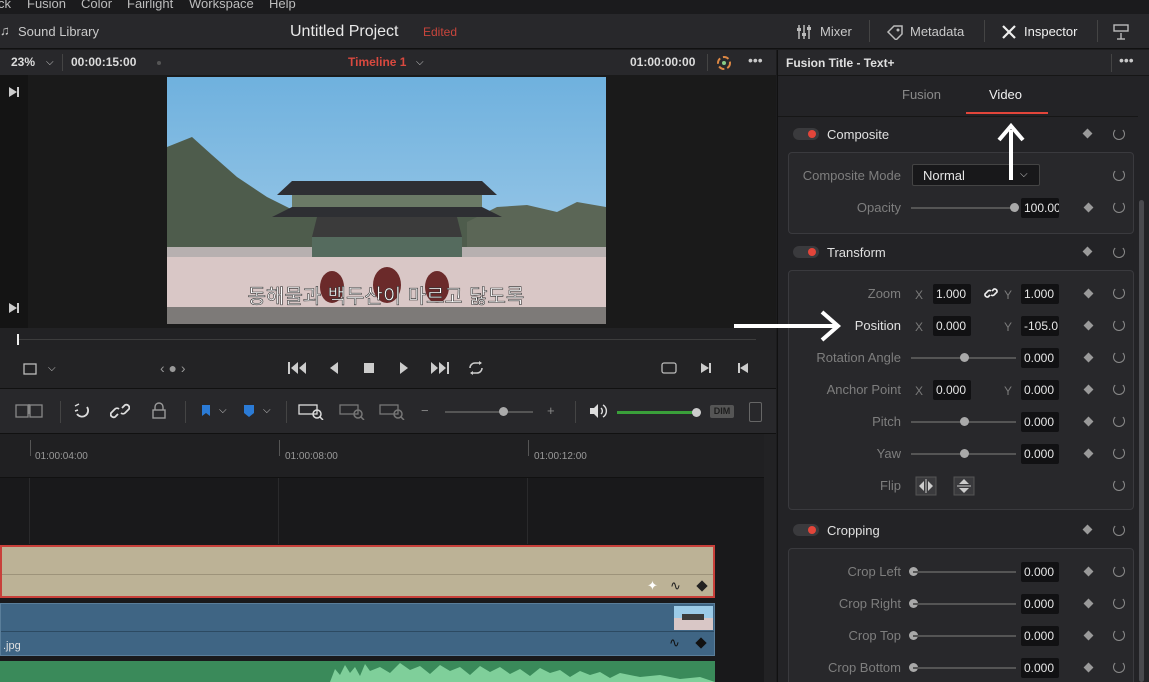 The height and width of the screenshot is (682, 1149). Describe the element at coordinates (674, 643) in the screenshot. I see `curve-icon: ∿` at that location.